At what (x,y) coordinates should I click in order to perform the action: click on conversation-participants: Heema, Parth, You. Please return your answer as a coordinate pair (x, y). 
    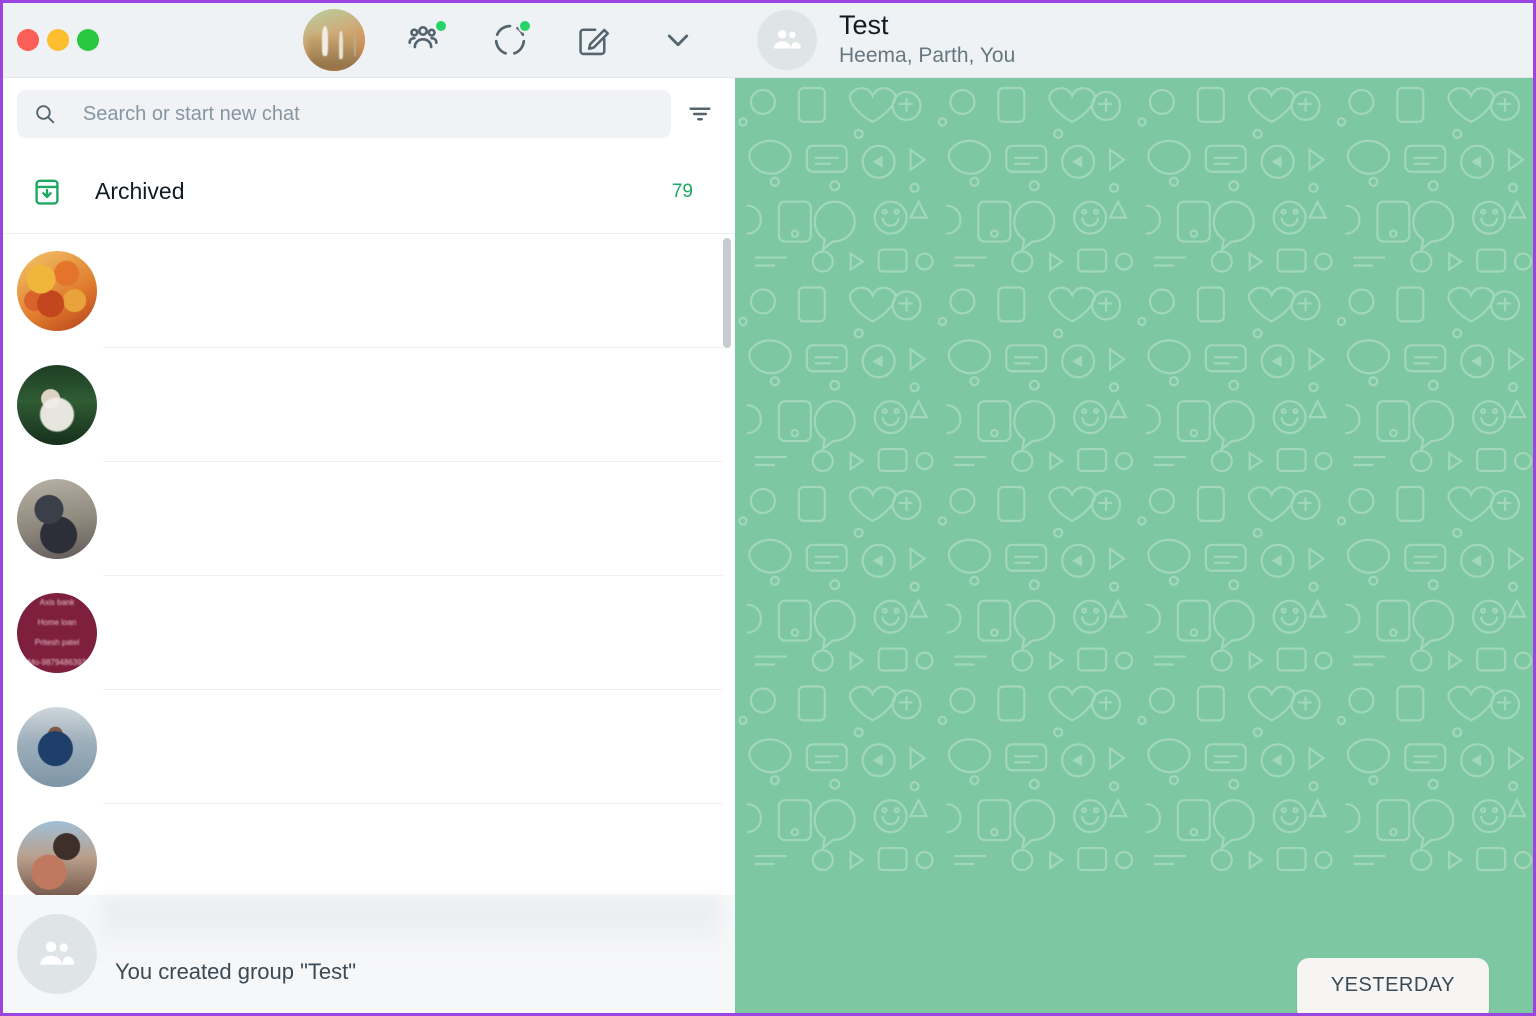
    Looking at the image, I should click on (927, 55).